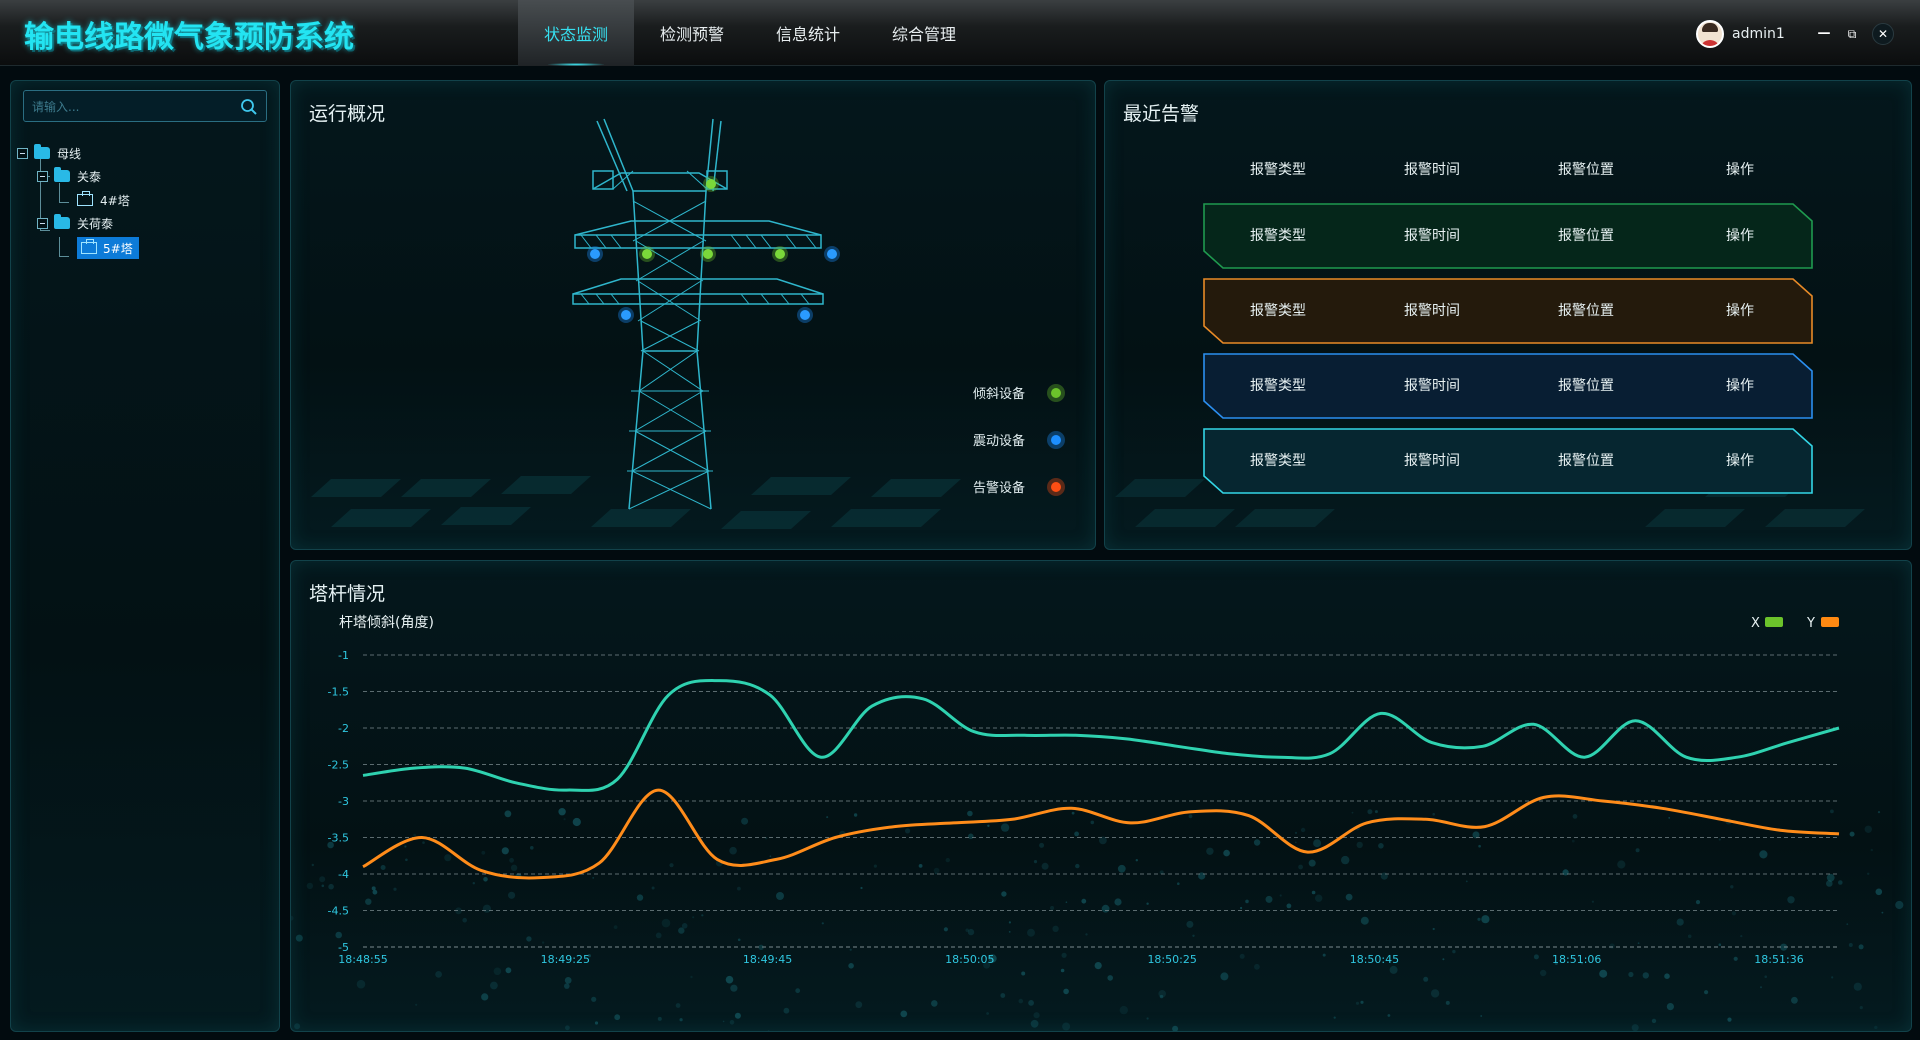 This screenshot has height=1040, width=1920. What do you see at coordinates (924, 33) in the screenshot?
I see `tab-general-management: 综合管理` at bounding box center [924, 33].